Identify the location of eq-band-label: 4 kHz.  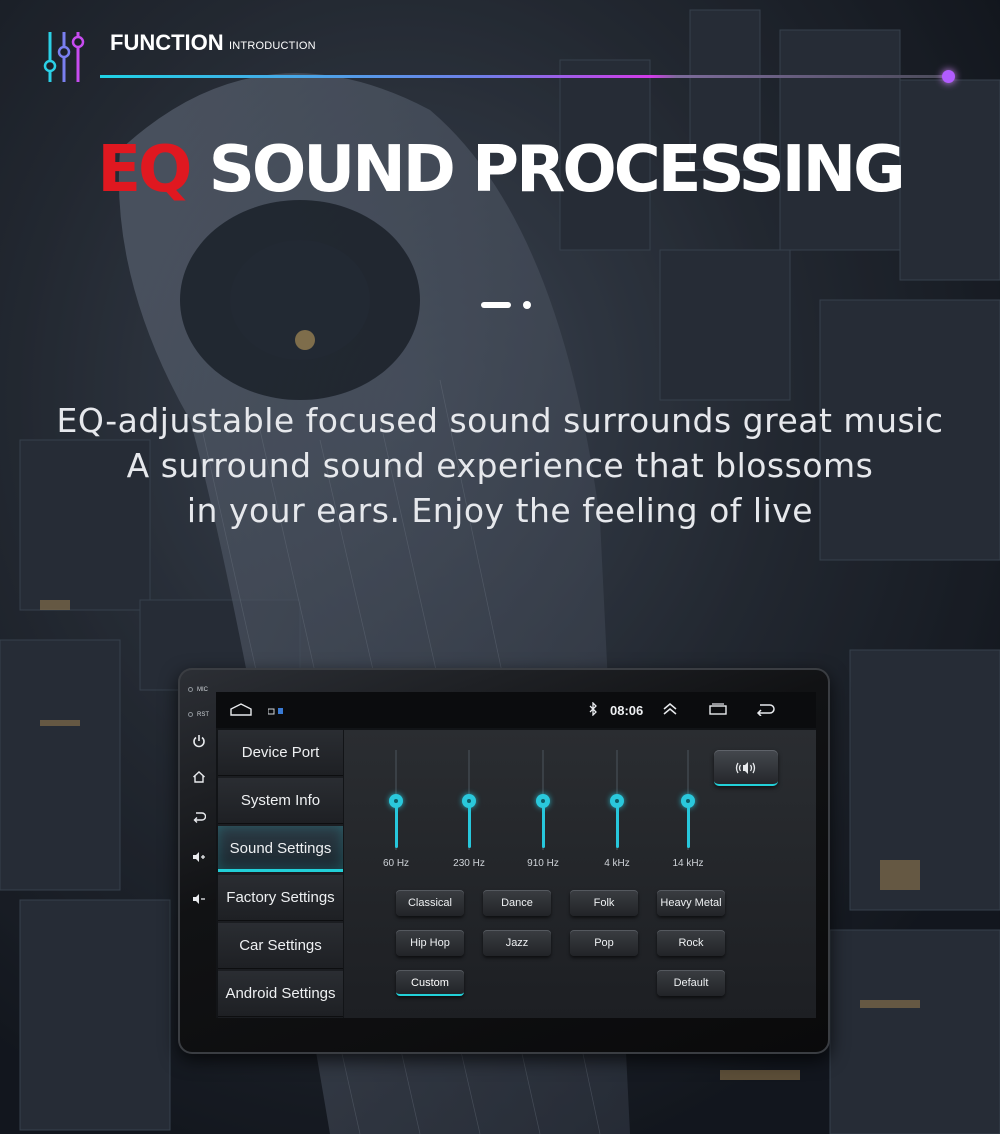
(617, 863).